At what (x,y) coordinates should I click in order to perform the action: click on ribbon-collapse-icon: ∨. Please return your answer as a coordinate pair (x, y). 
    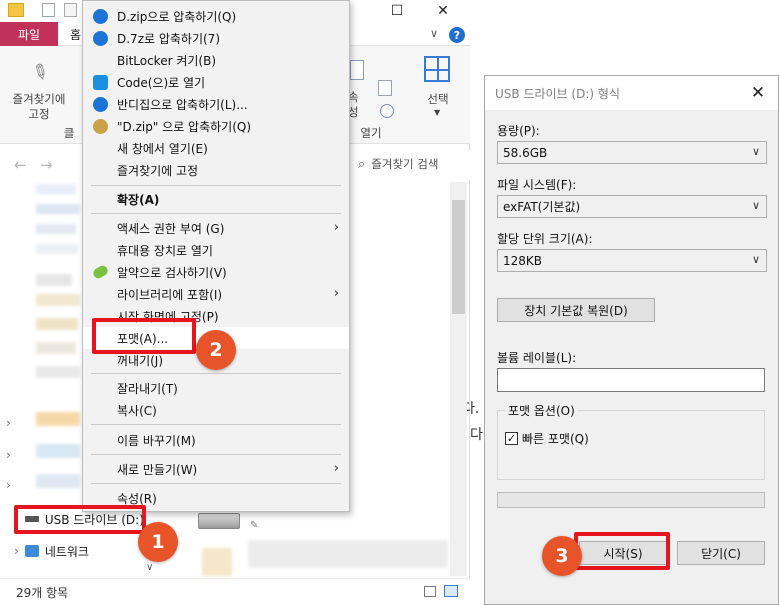
    Looking at the image, I should click on (434, 33).